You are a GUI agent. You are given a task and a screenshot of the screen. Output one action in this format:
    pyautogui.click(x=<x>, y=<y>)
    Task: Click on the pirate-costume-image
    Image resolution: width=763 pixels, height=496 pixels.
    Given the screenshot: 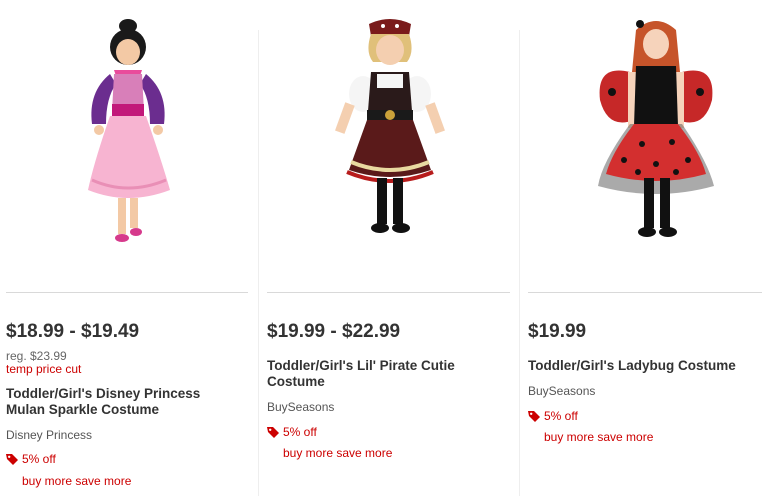 What is the action you would take?
    pyautogui.click(x=390, y=126)
    